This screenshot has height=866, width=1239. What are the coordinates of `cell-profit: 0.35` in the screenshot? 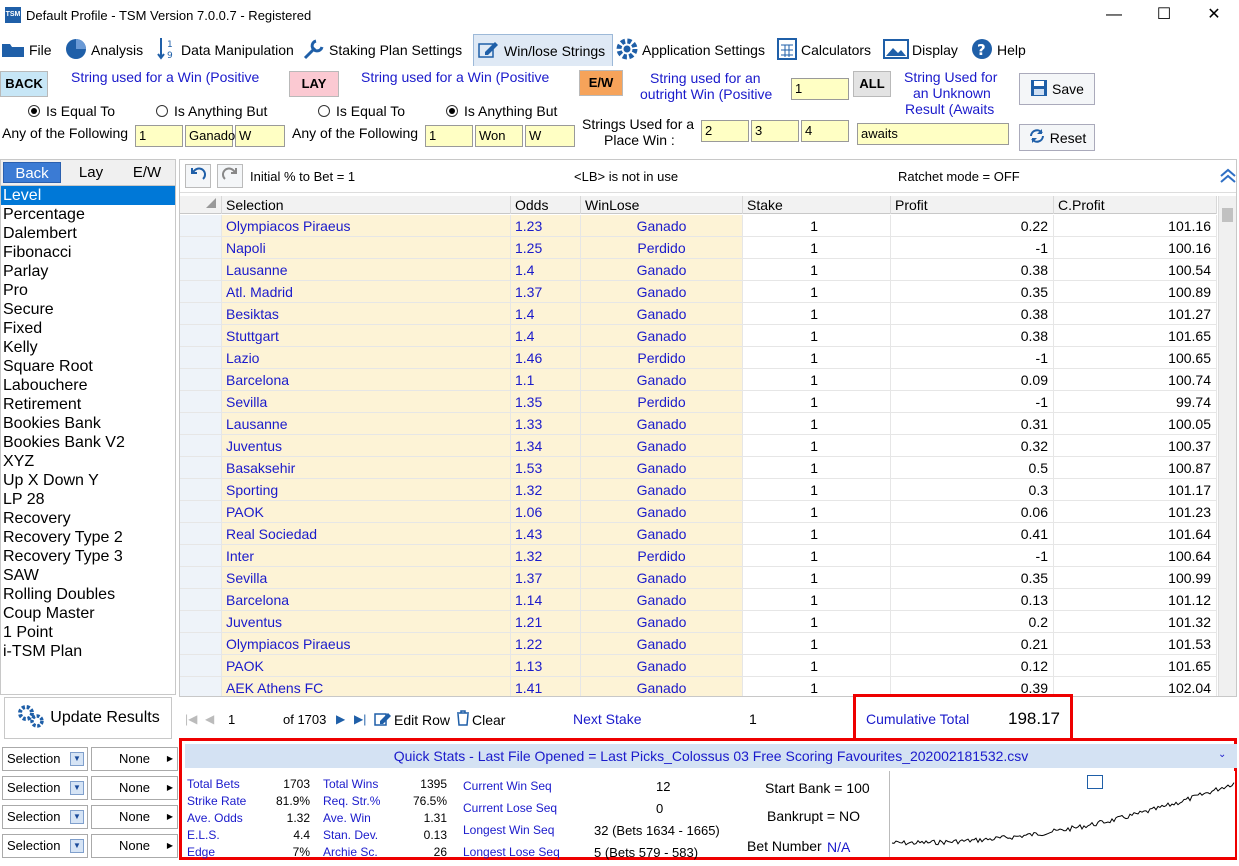 It's located at (972, 578).